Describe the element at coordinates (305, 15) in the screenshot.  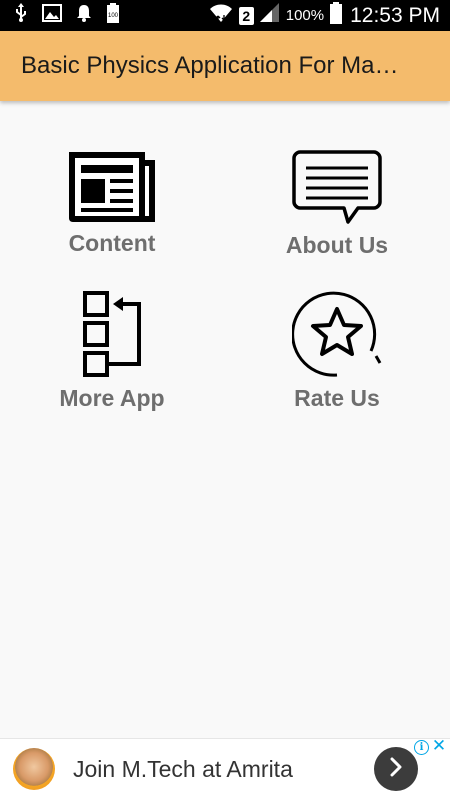
I see `battery-percent: 100%` at that location.